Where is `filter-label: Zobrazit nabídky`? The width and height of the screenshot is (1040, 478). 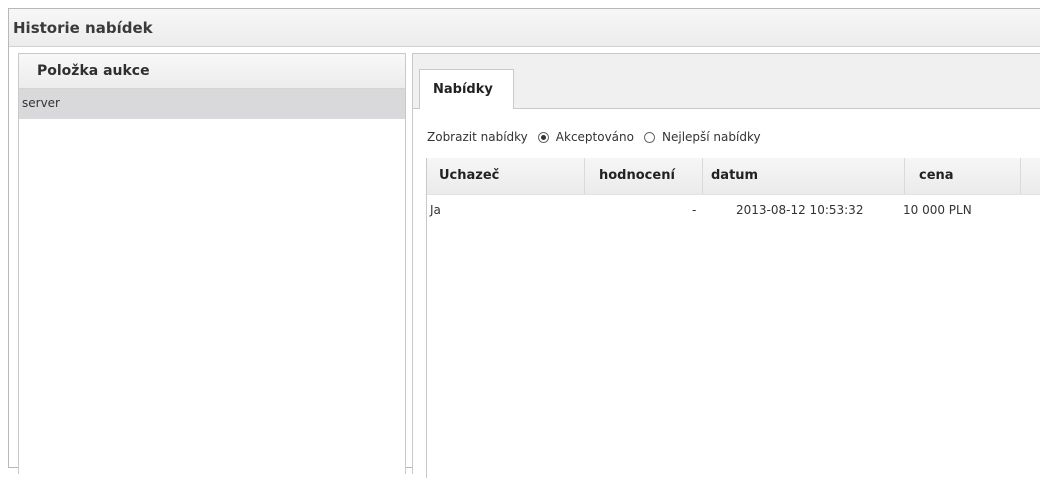
filter-label: Zobrazit nabídky is located at coordinates (477, 137).